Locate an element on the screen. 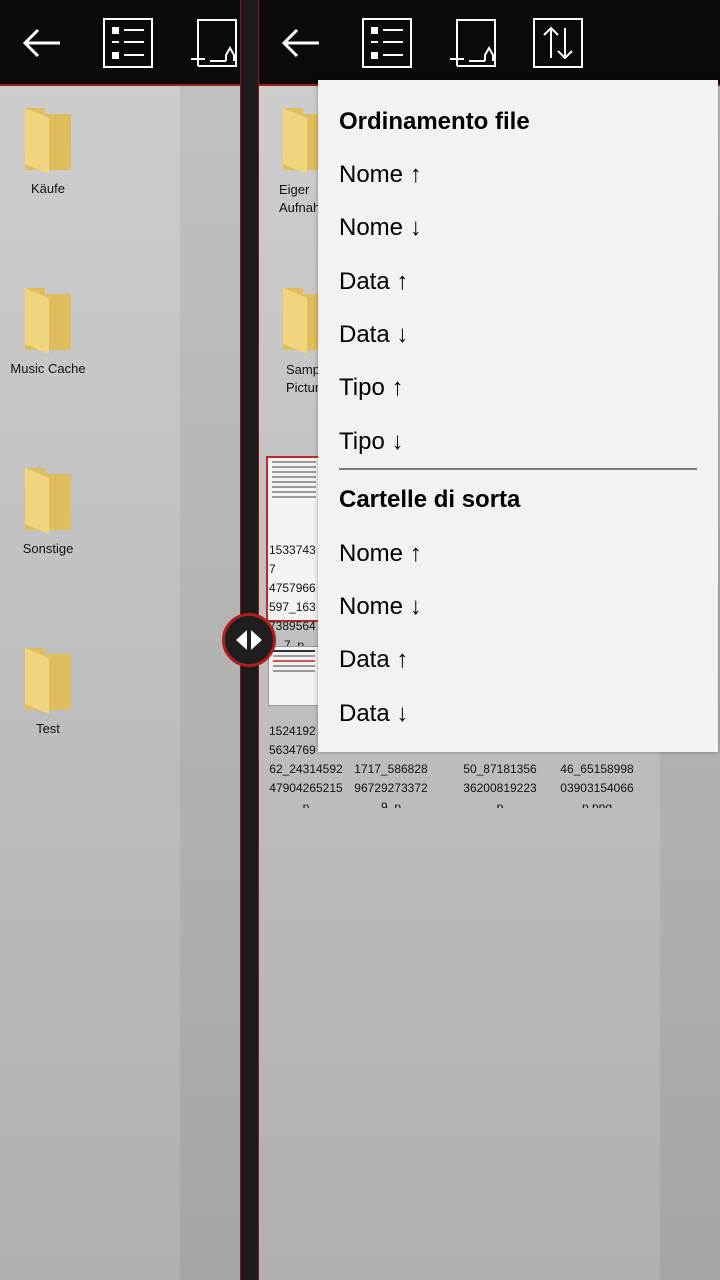  sort-button is located at coordinates (558, 43).